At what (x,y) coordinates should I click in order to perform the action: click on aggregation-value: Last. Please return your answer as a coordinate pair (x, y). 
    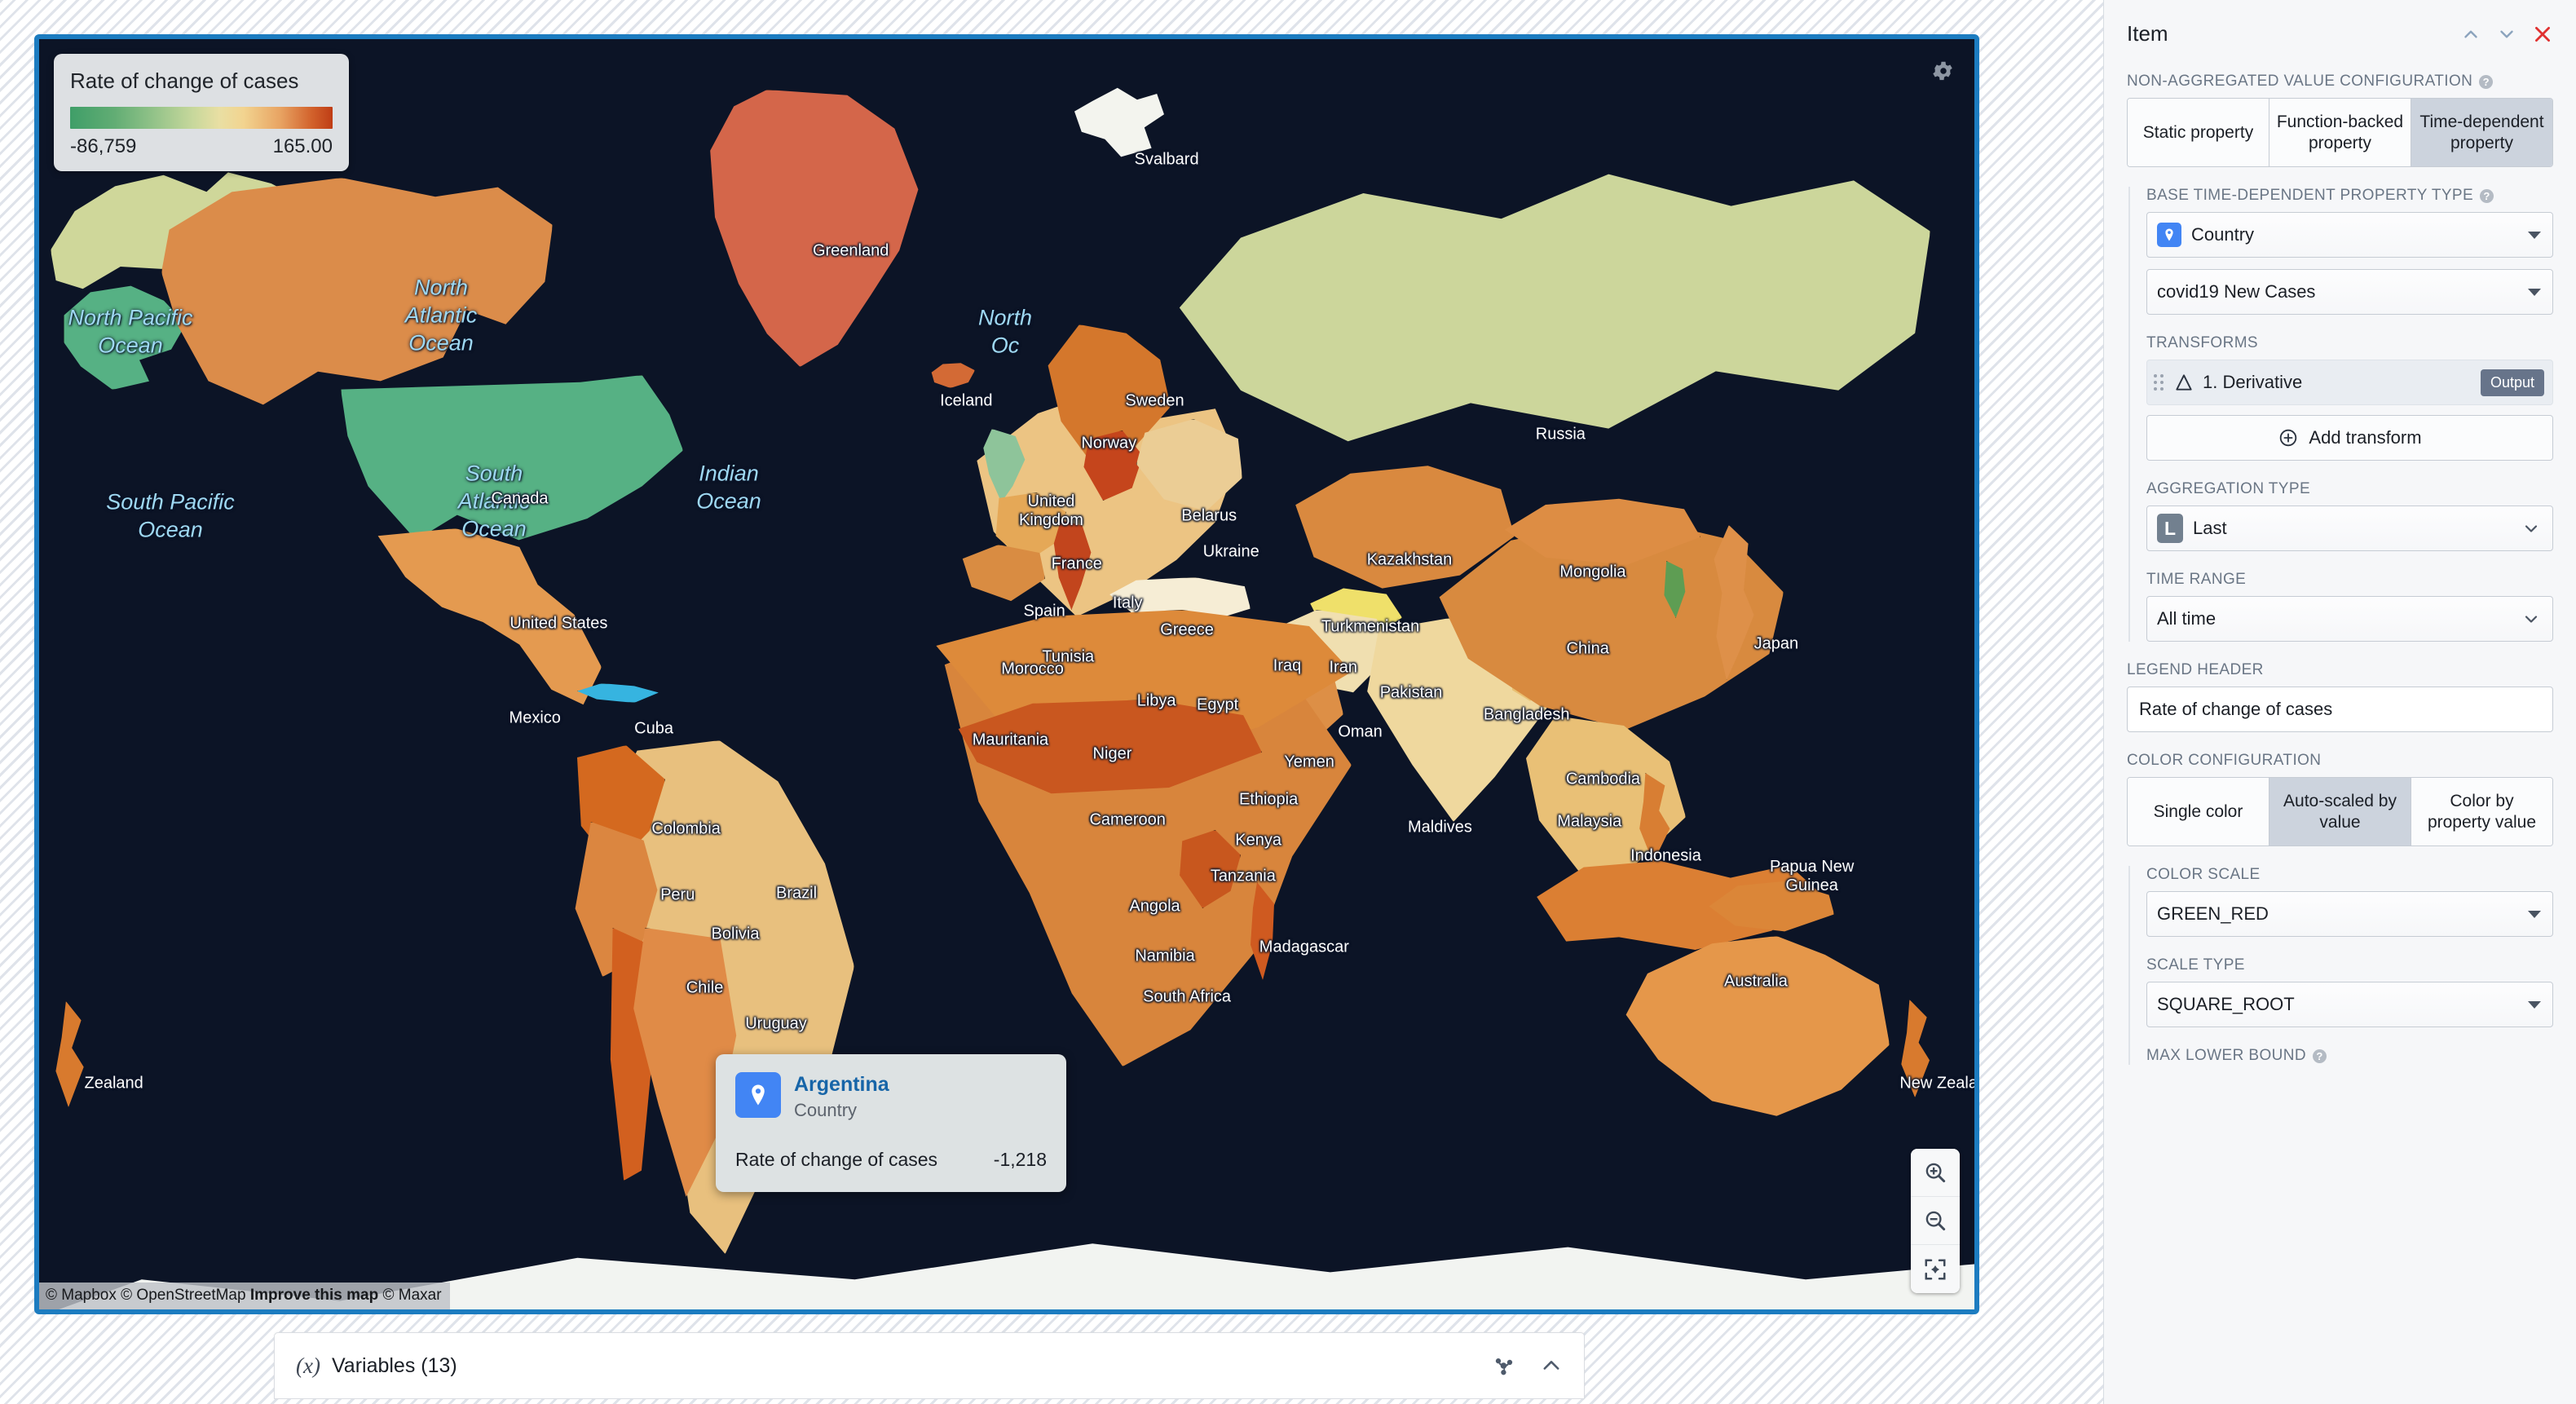
    Looking at the image, I should click on (2210, 528).